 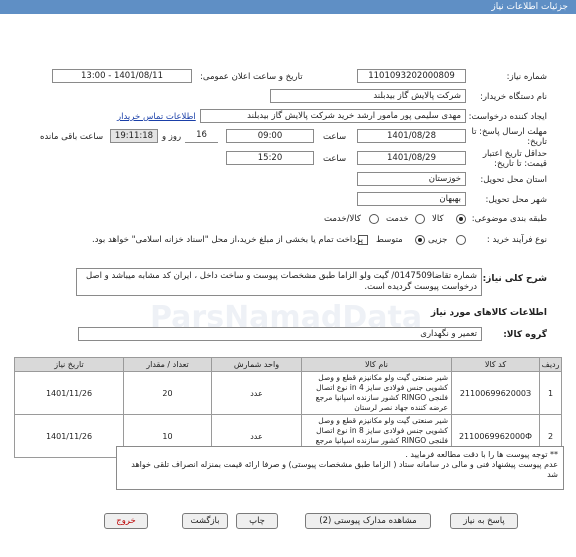 I want to click on process-partial-radio, so click(x=461, y=240).